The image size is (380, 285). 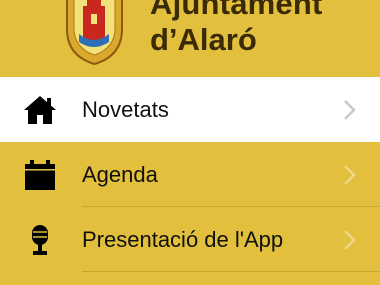 I want to click on menu-item-label: Presentació de l'App, so click(x=183, y=239).